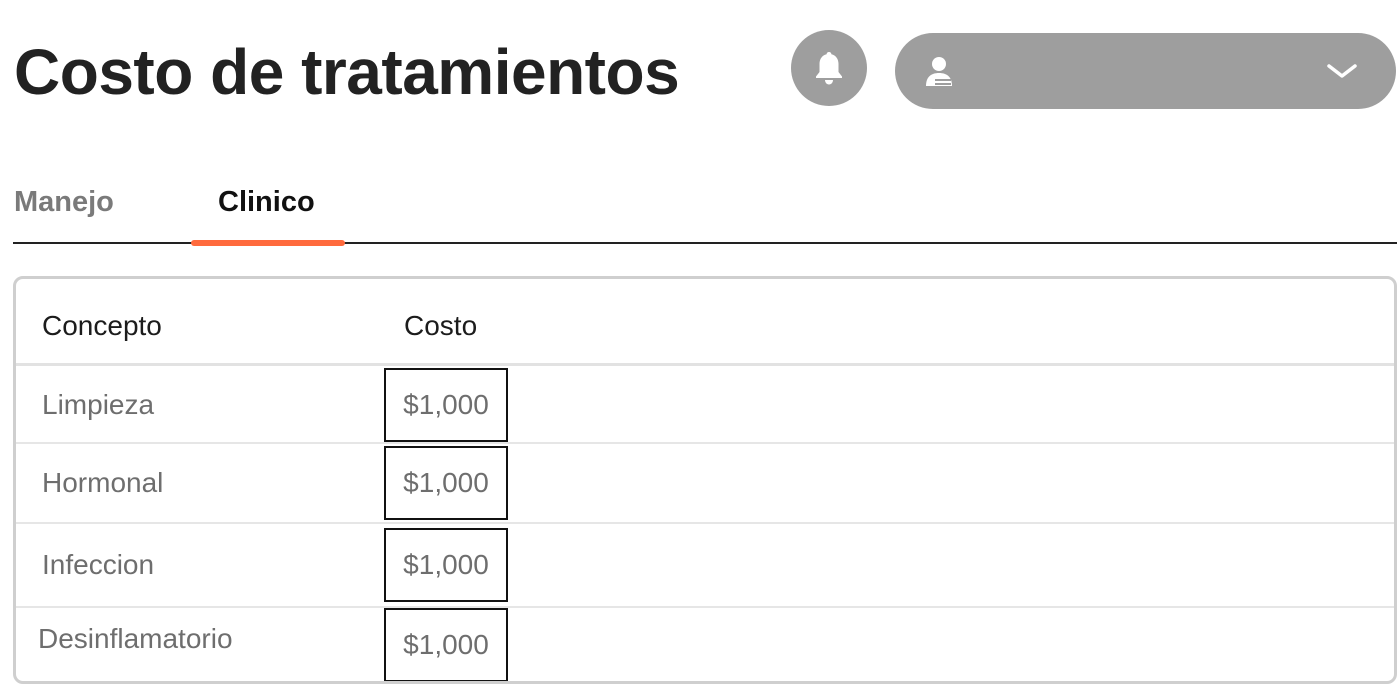  What do you see at coordinates (705, 322) in the screenshot?
I see `table-header: Concepto Costo` at bounding box center [705, 322].